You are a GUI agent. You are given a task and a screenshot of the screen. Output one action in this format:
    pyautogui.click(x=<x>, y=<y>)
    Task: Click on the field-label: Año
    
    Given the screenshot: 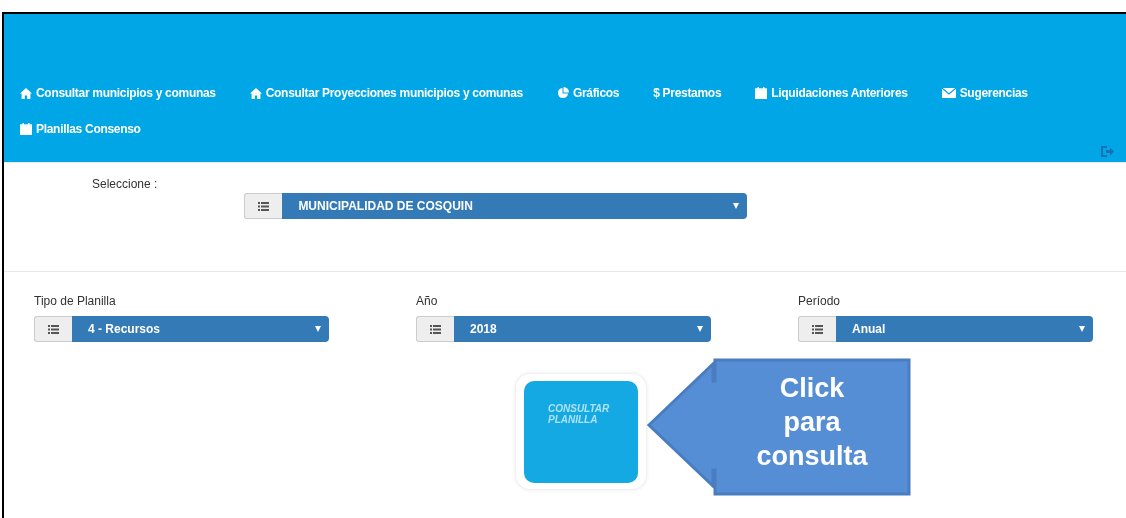 What is the action you would take?
    pyautogui.click(x=427, y=301)
    